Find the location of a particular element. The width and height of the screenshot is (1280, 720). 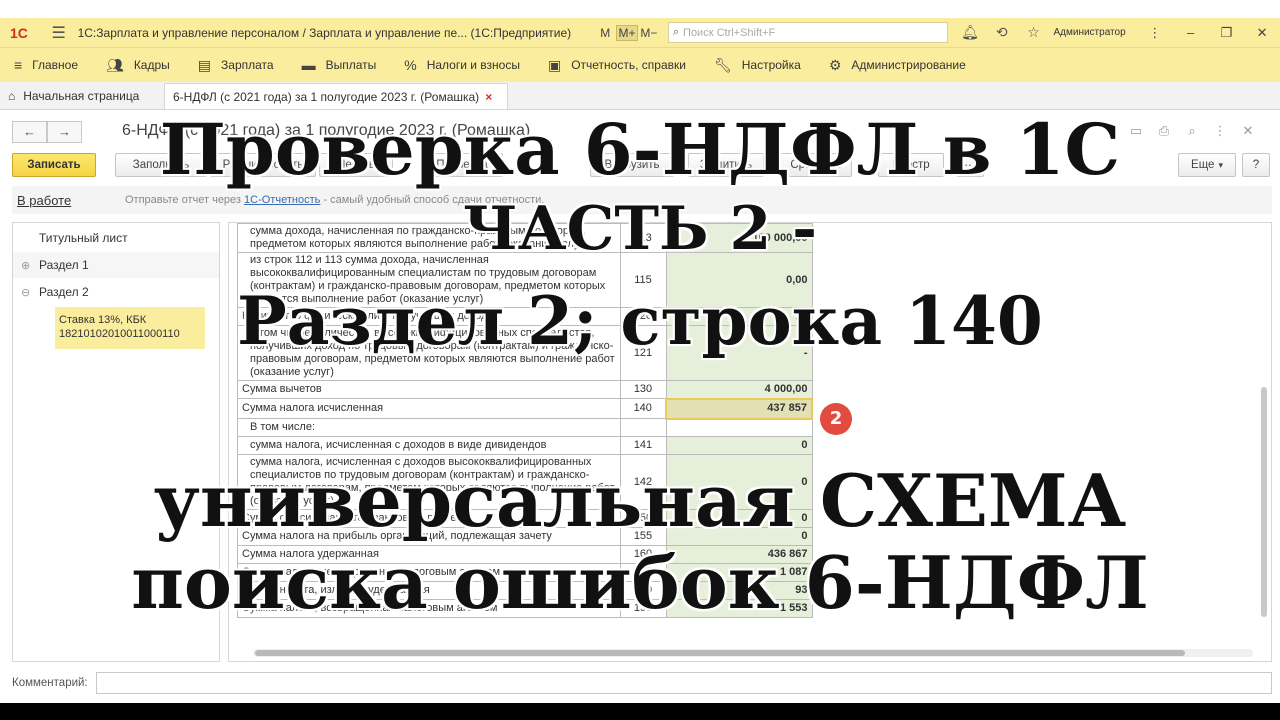

table-row: В том числе: is located at coordinates (525, 427).